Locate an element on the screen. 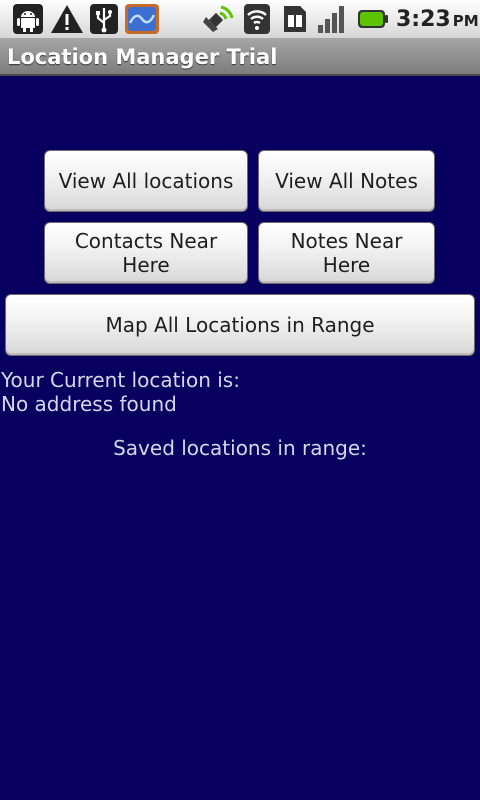  contacts-near-here-button: Contacts Near Here is located at coordinates (146, 253).